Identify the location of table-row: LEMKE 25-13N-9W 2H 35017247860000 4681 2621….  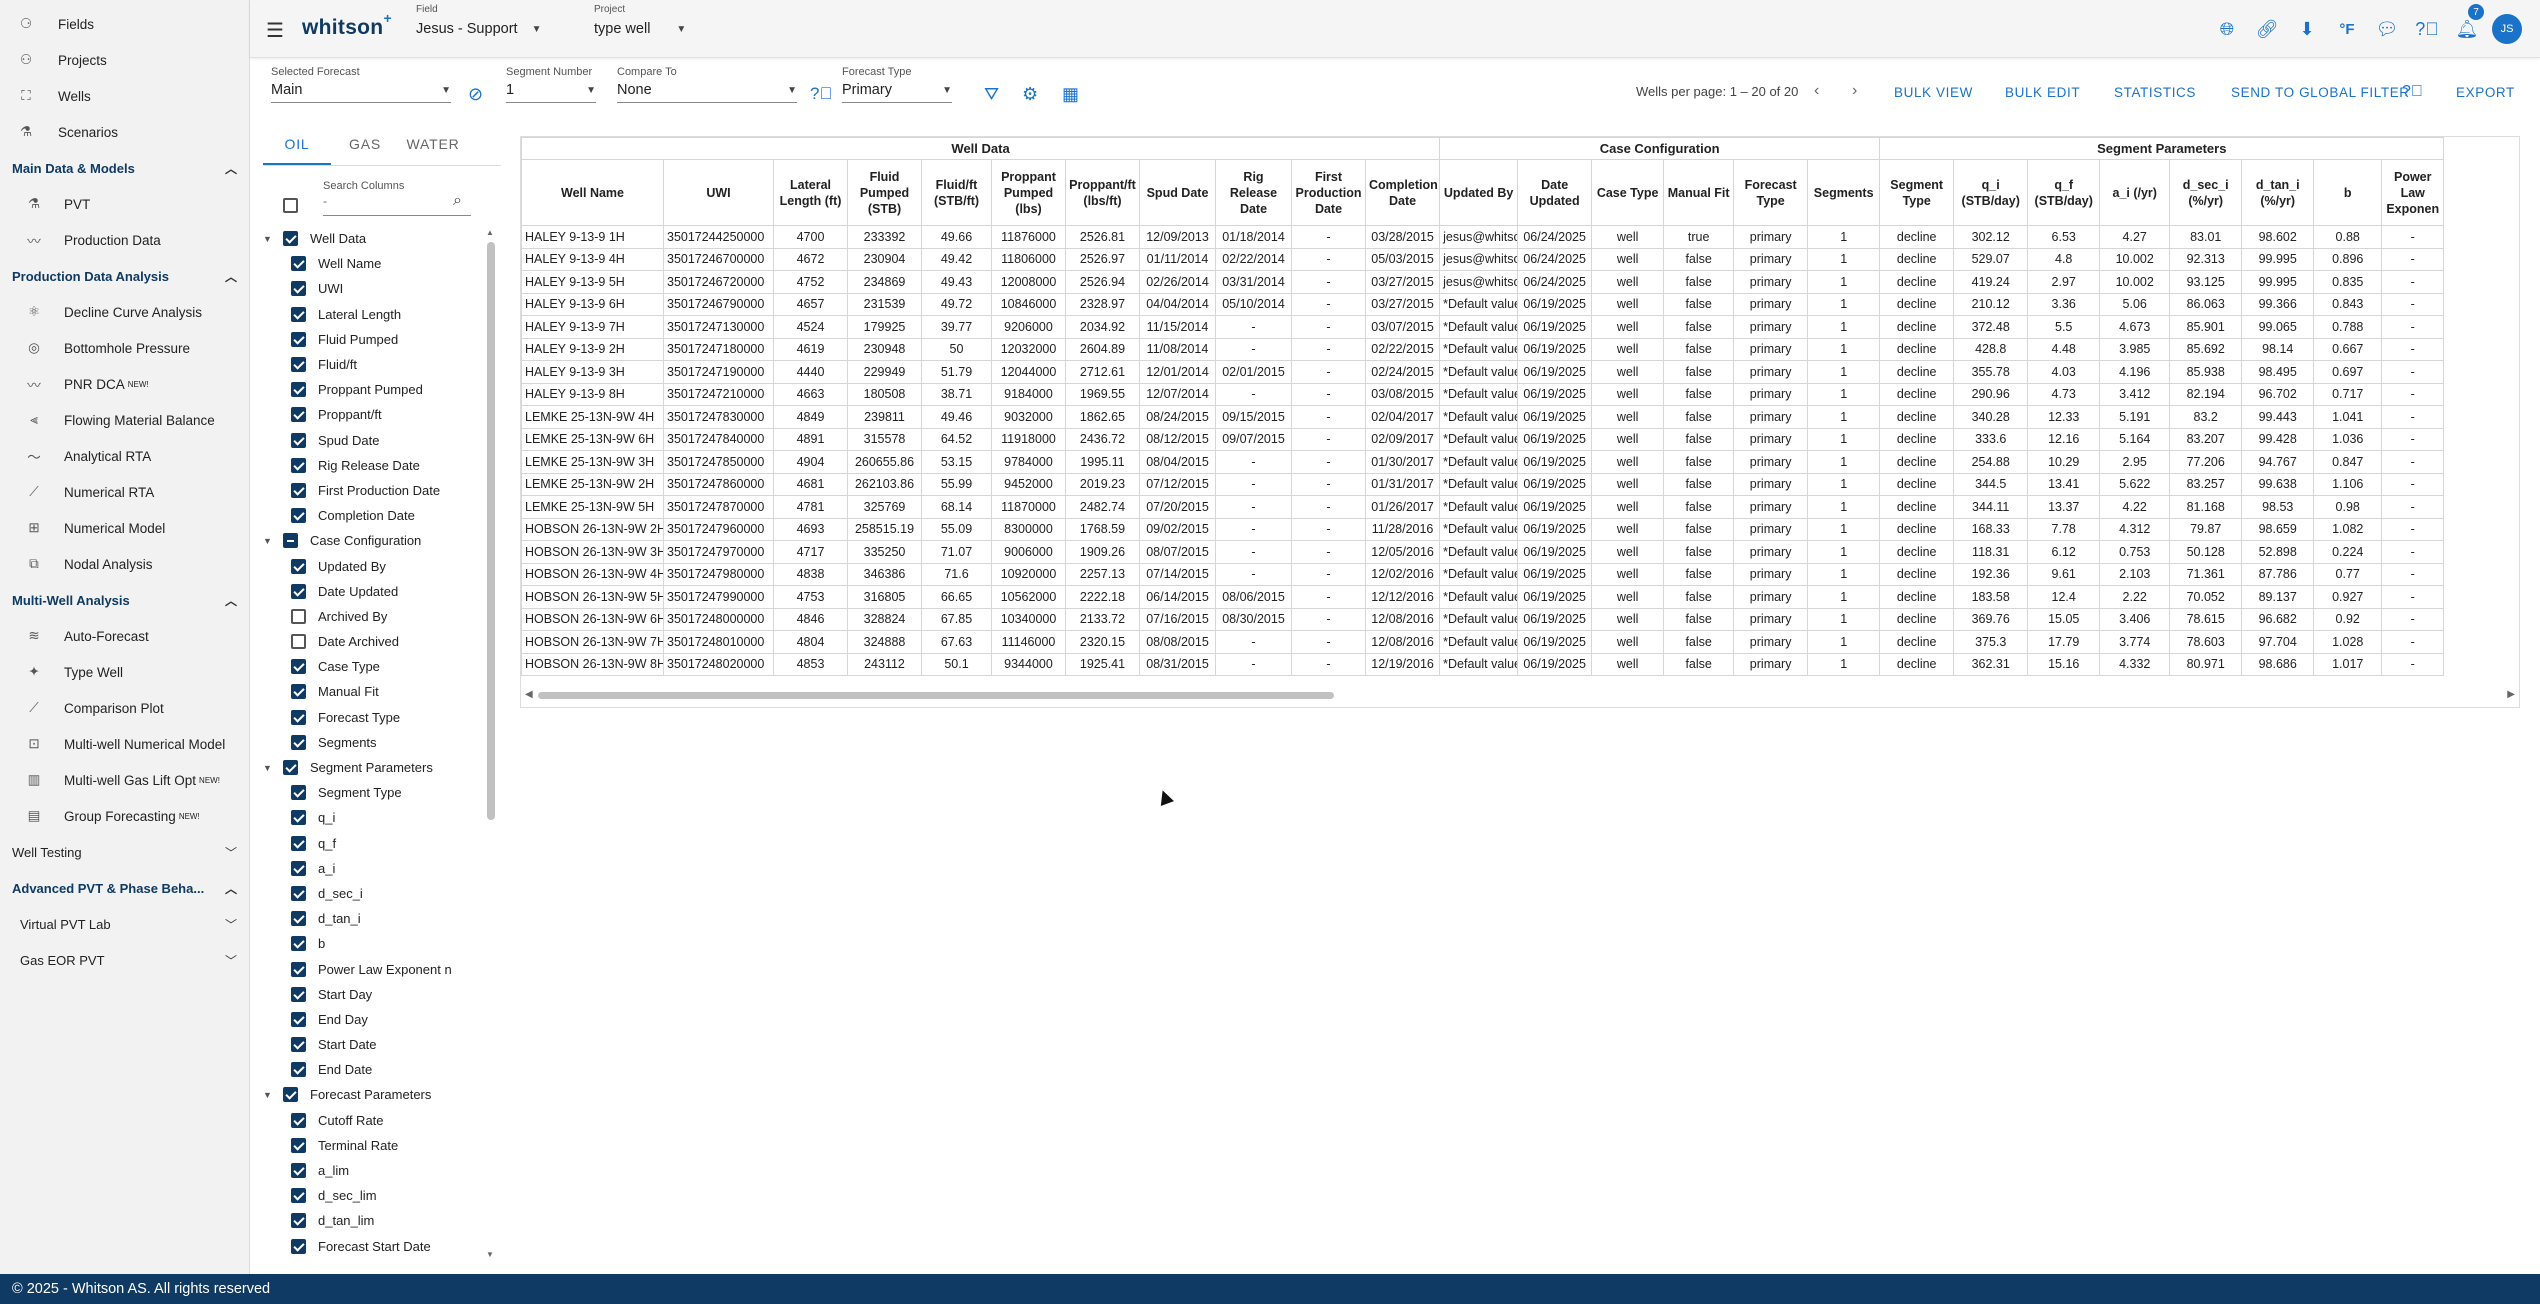
(1483, 484).